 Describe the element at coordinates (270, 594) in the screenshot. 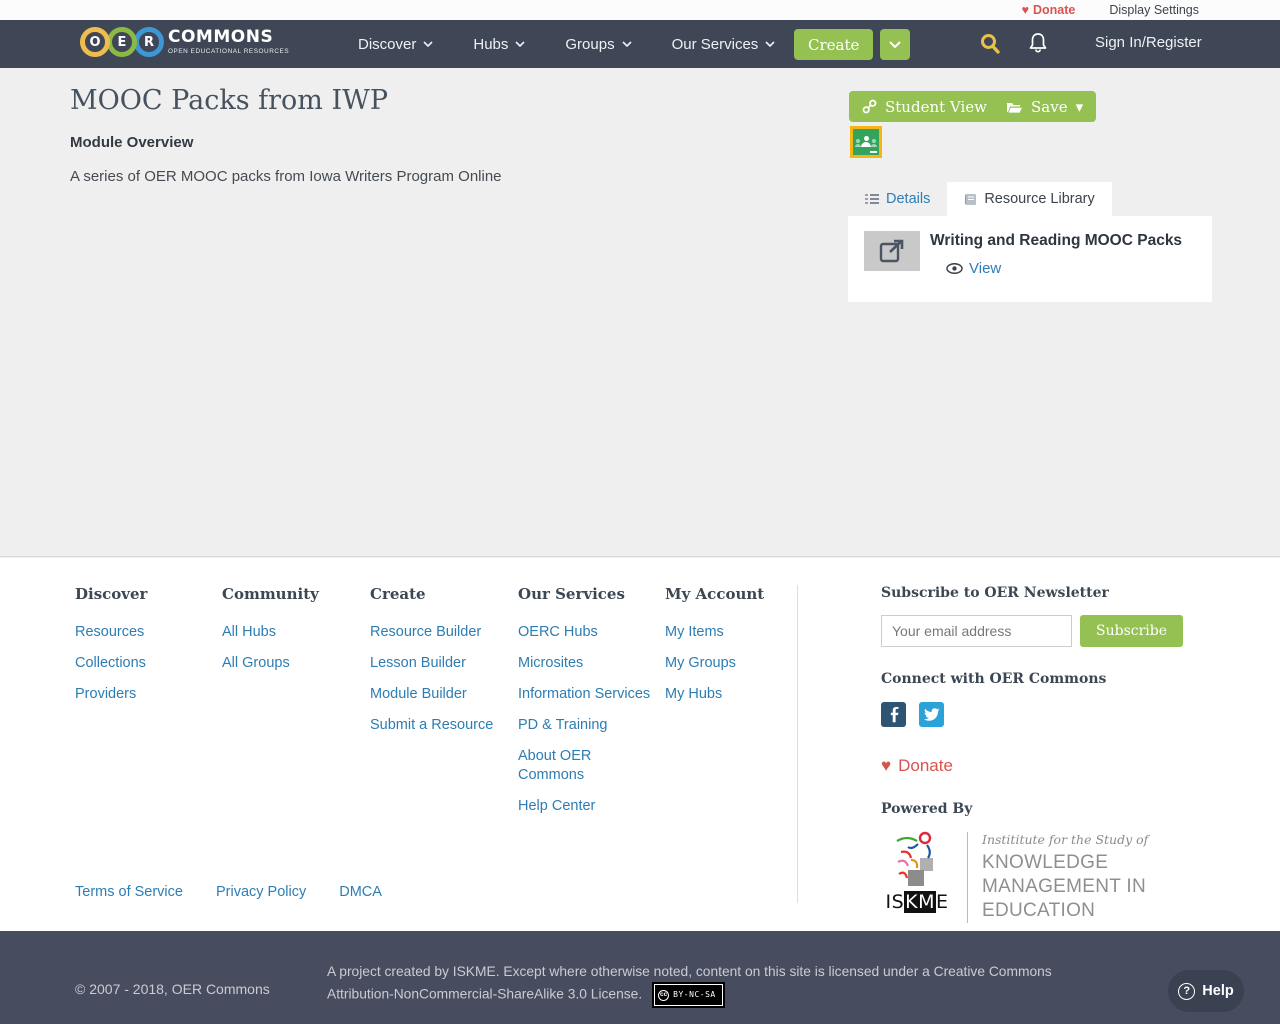

I see `footer-heading: Community` at that location.